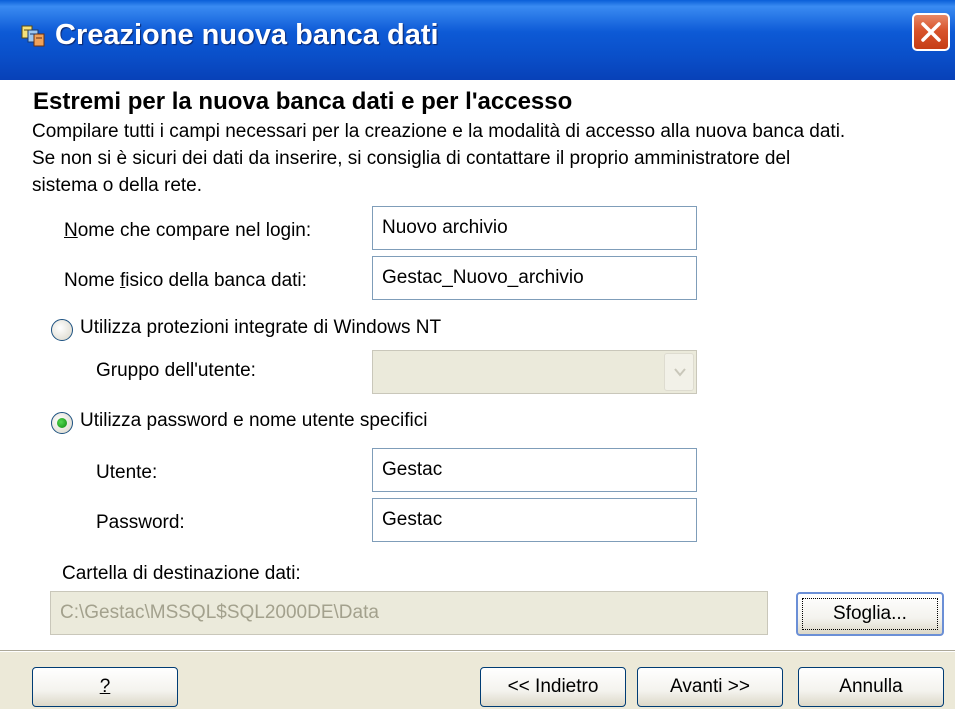  What do you see at coordinates (534, 278) in the screenshot?
I see `physical-name-input: Gestac_Nuovo_archivio` at bounding box center [534, 278].